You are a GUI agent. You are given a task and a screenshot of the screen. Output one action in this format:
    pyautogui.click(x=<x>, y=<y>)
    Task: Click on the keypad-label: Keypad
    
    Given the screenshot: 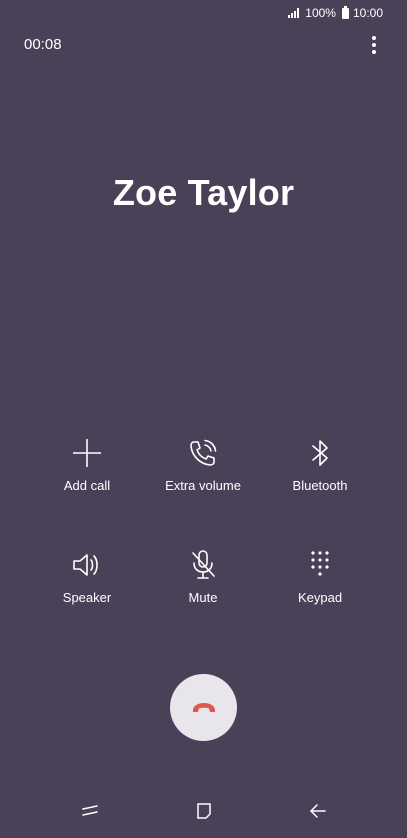 What is the action you would take?
    pyautogui.click(x=320, y=597)
    